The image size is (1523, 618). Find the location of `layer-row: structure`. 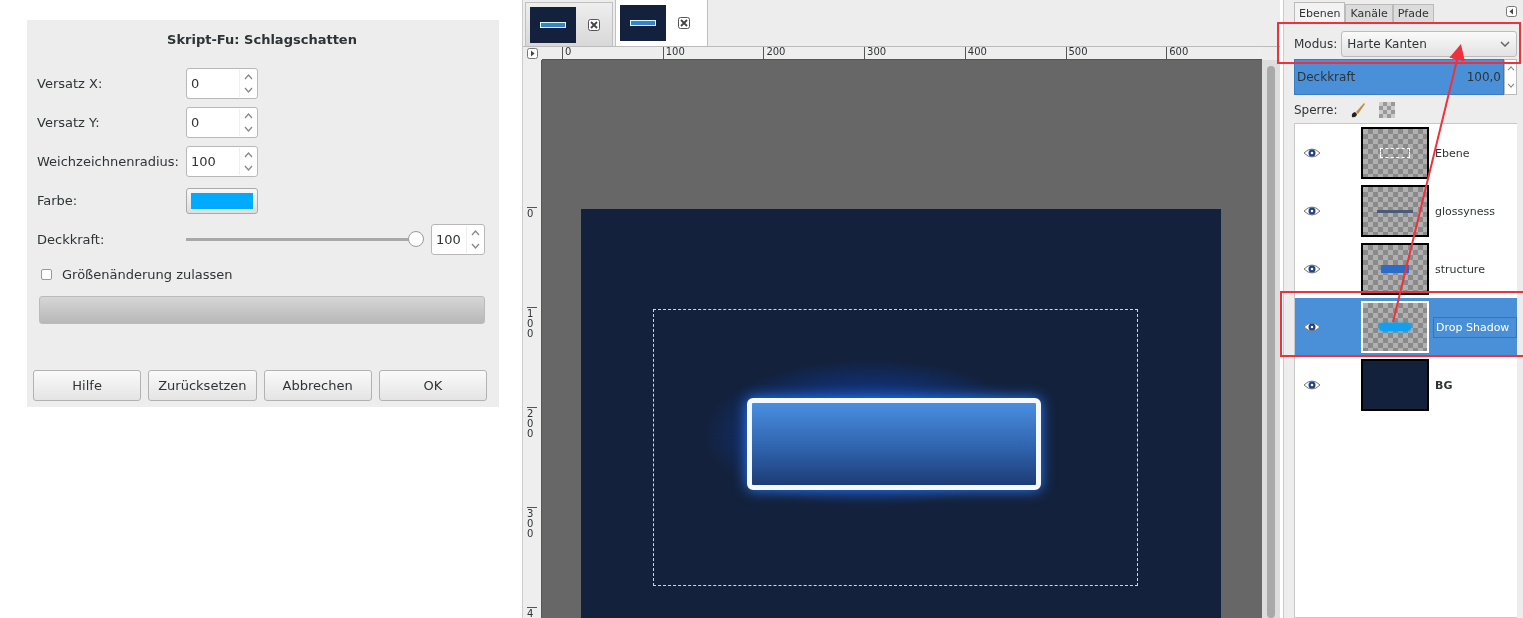

layer-row: structure is located at coordinates (1406, 269).